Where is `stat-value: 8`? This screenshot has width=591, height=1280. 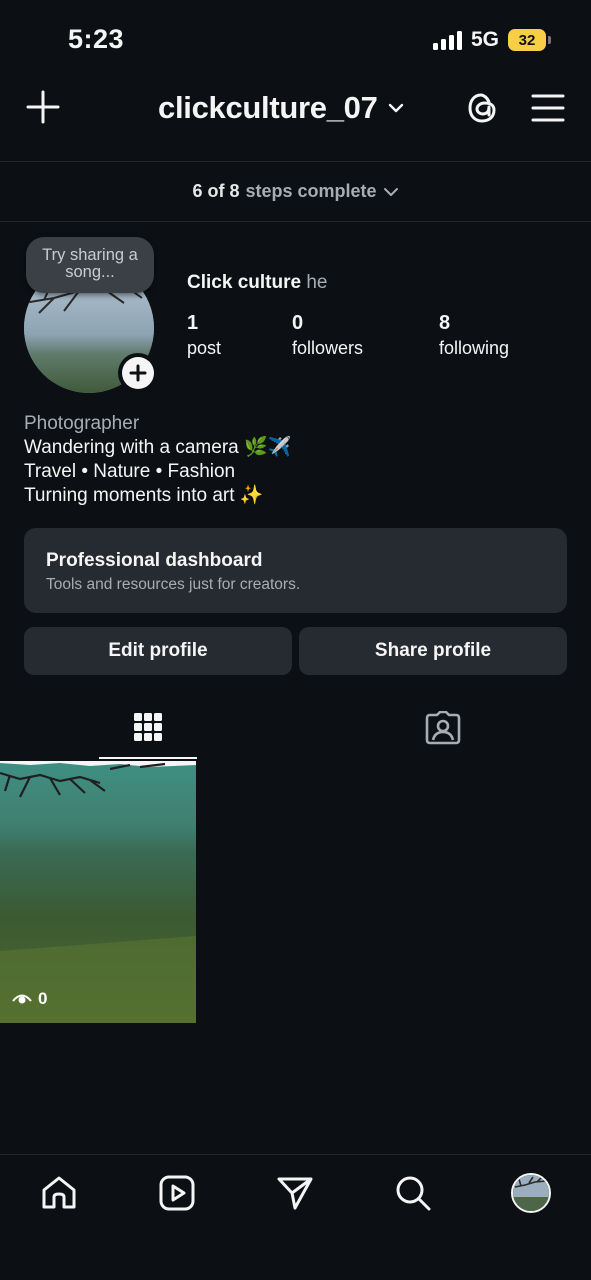
stat-value: 8 is located at coordinates (445, 323).